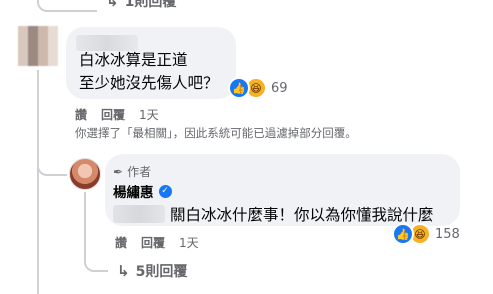 Image resolution: width=493 pixels, height=294 pixels. Describe the element at coordinates (161, 272) in the screenshot. I see `view-replies-label: 5則回覆` at that location.